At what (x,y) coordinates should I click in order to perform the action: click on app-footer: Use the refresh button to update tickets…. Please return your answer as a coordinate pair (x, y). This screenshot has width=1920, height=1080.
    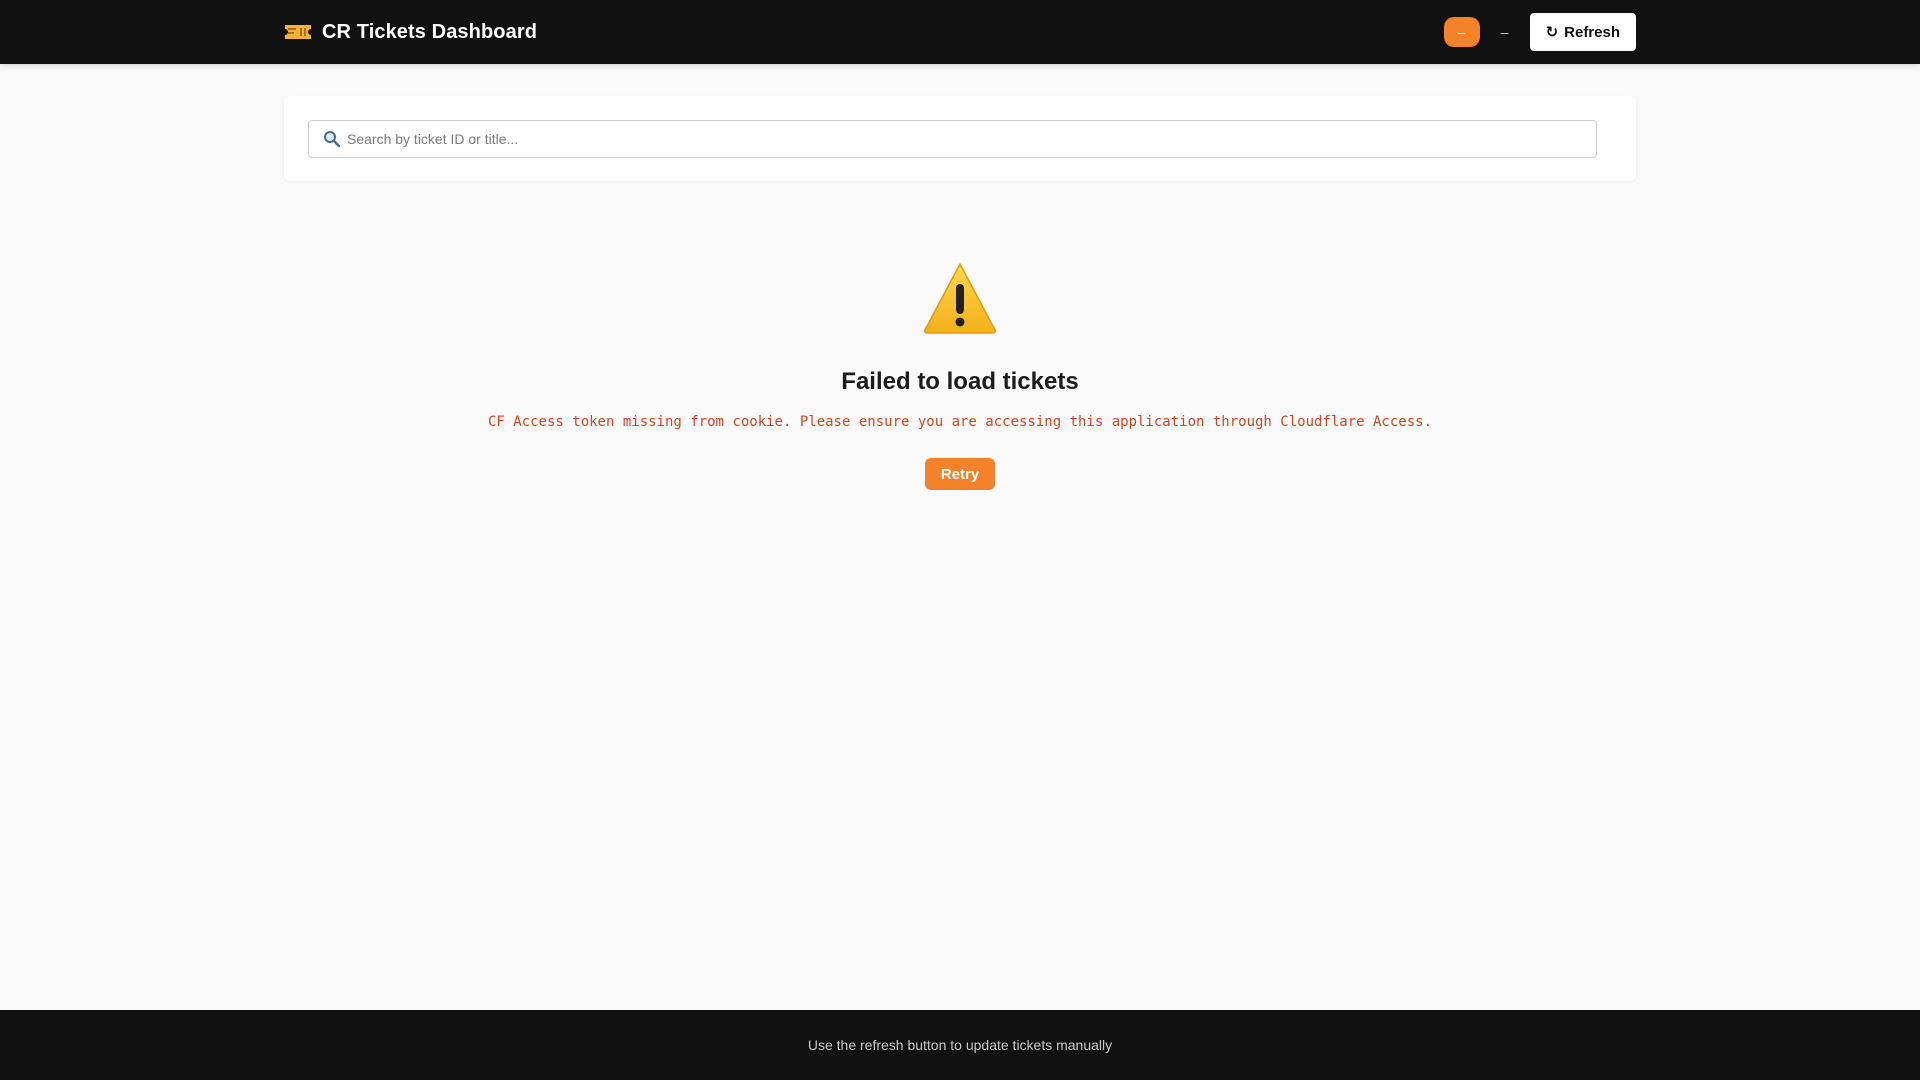
    Looking at the image, I should click on (960, 1045).